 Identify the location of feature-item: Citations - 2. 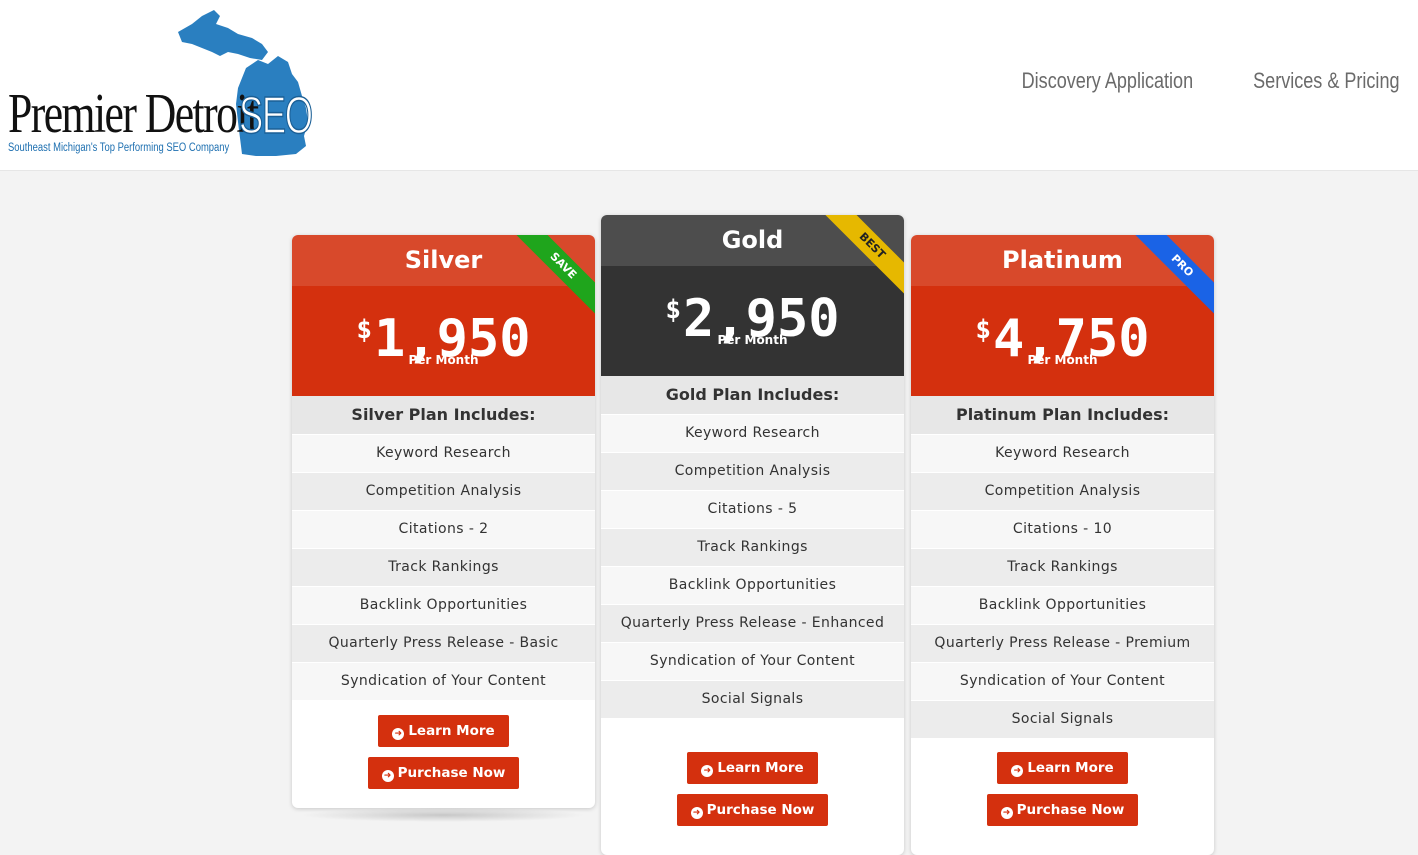
(443, 529).